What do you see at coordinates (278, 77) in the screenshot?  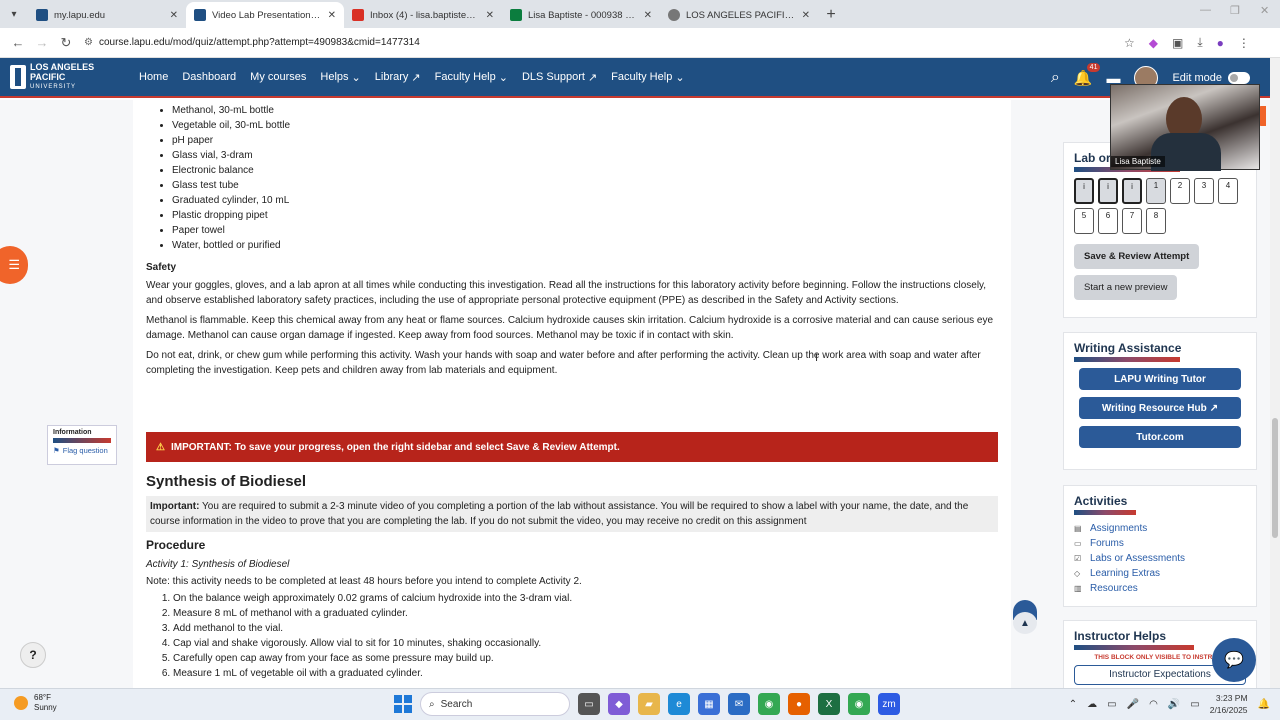 I see `nav-my-courses: My courses` at bounding box center [278, 77].